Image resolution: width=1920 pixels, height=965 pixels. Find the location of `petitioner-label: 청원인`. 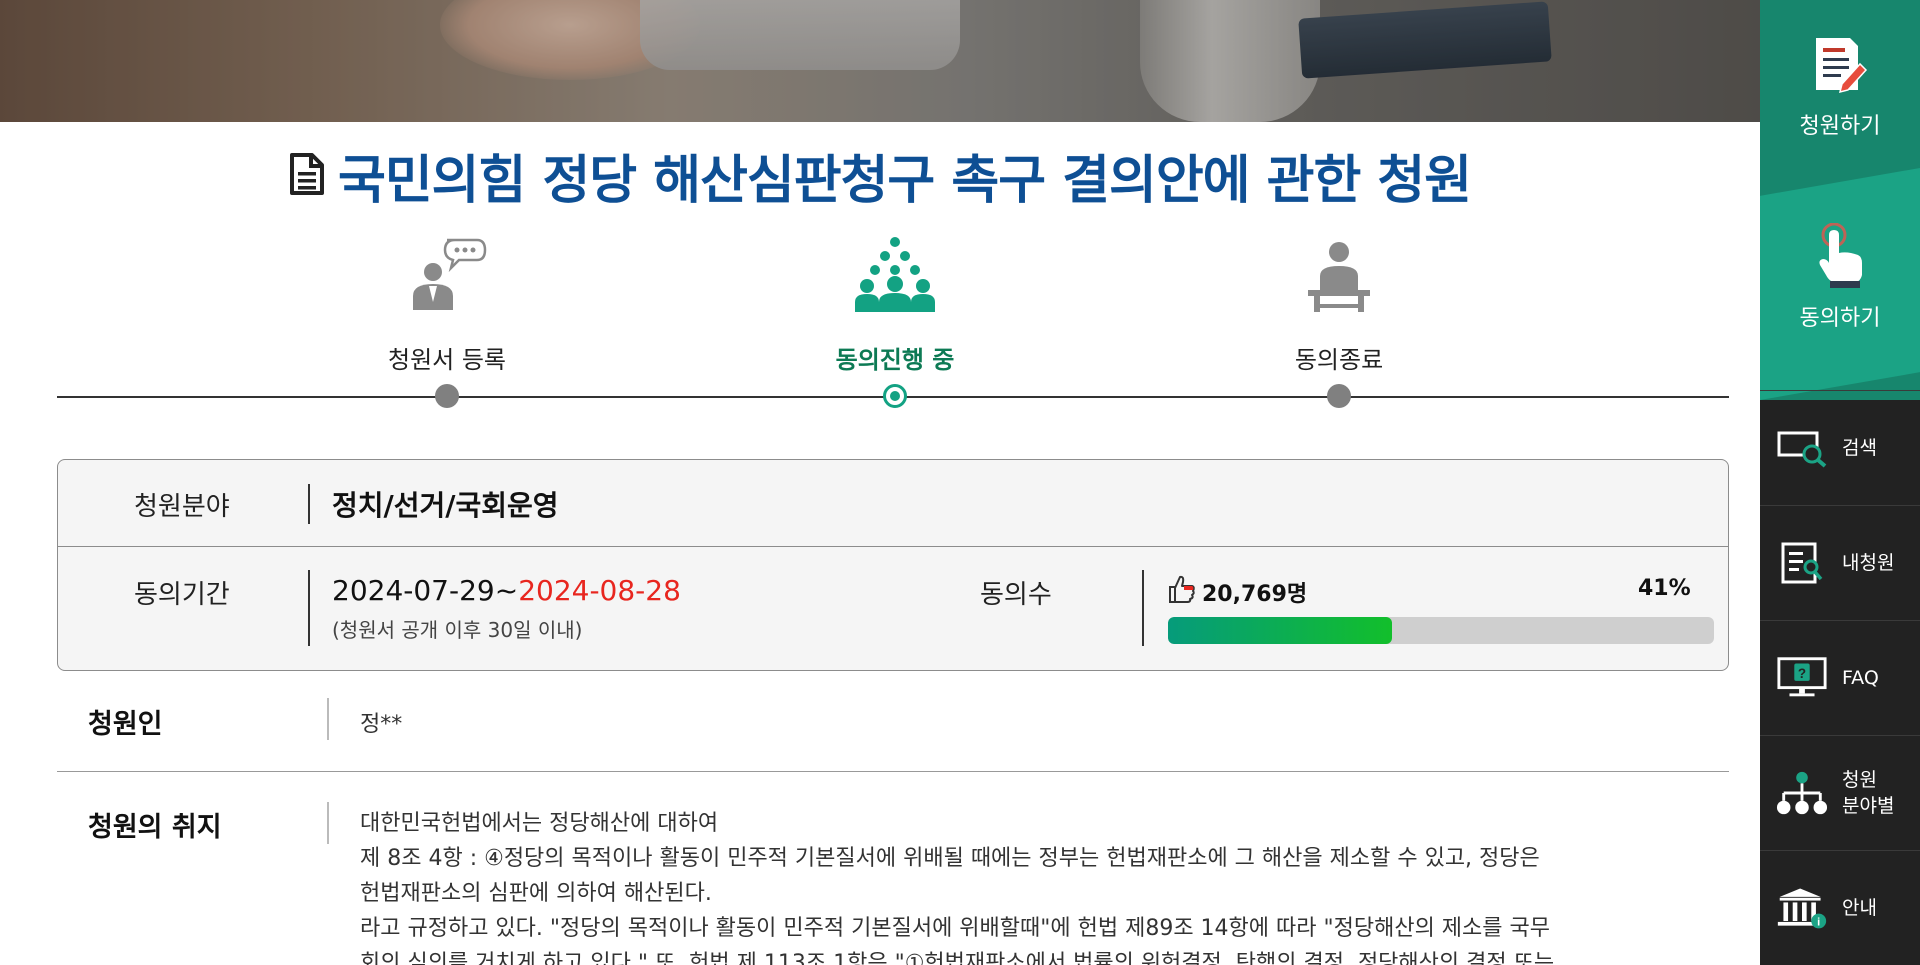

petitioner-label: 청원인 is located at coordinates (125, 724).